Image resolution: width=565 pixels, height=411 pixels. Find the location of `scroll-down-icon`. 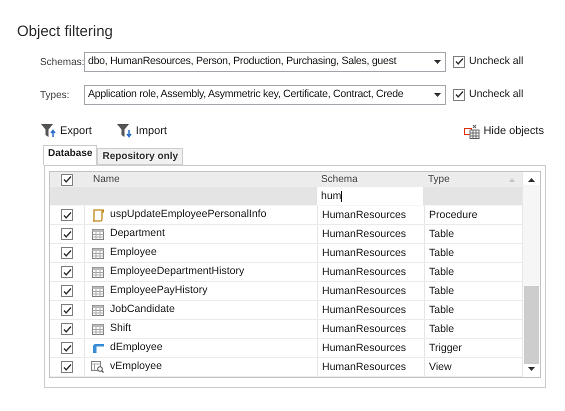

scroll-down-icon is located at coordinates (531, 369).